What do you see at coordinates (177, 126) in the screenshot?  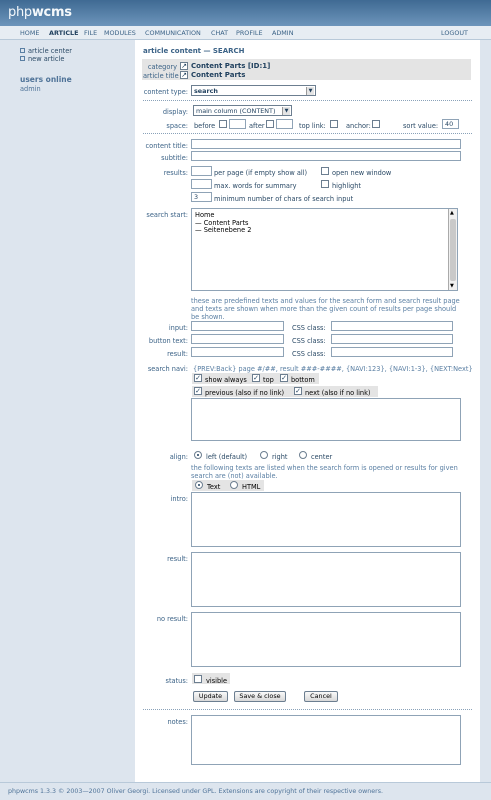 I see `space-label: space:` at bounding box center [177, 126].